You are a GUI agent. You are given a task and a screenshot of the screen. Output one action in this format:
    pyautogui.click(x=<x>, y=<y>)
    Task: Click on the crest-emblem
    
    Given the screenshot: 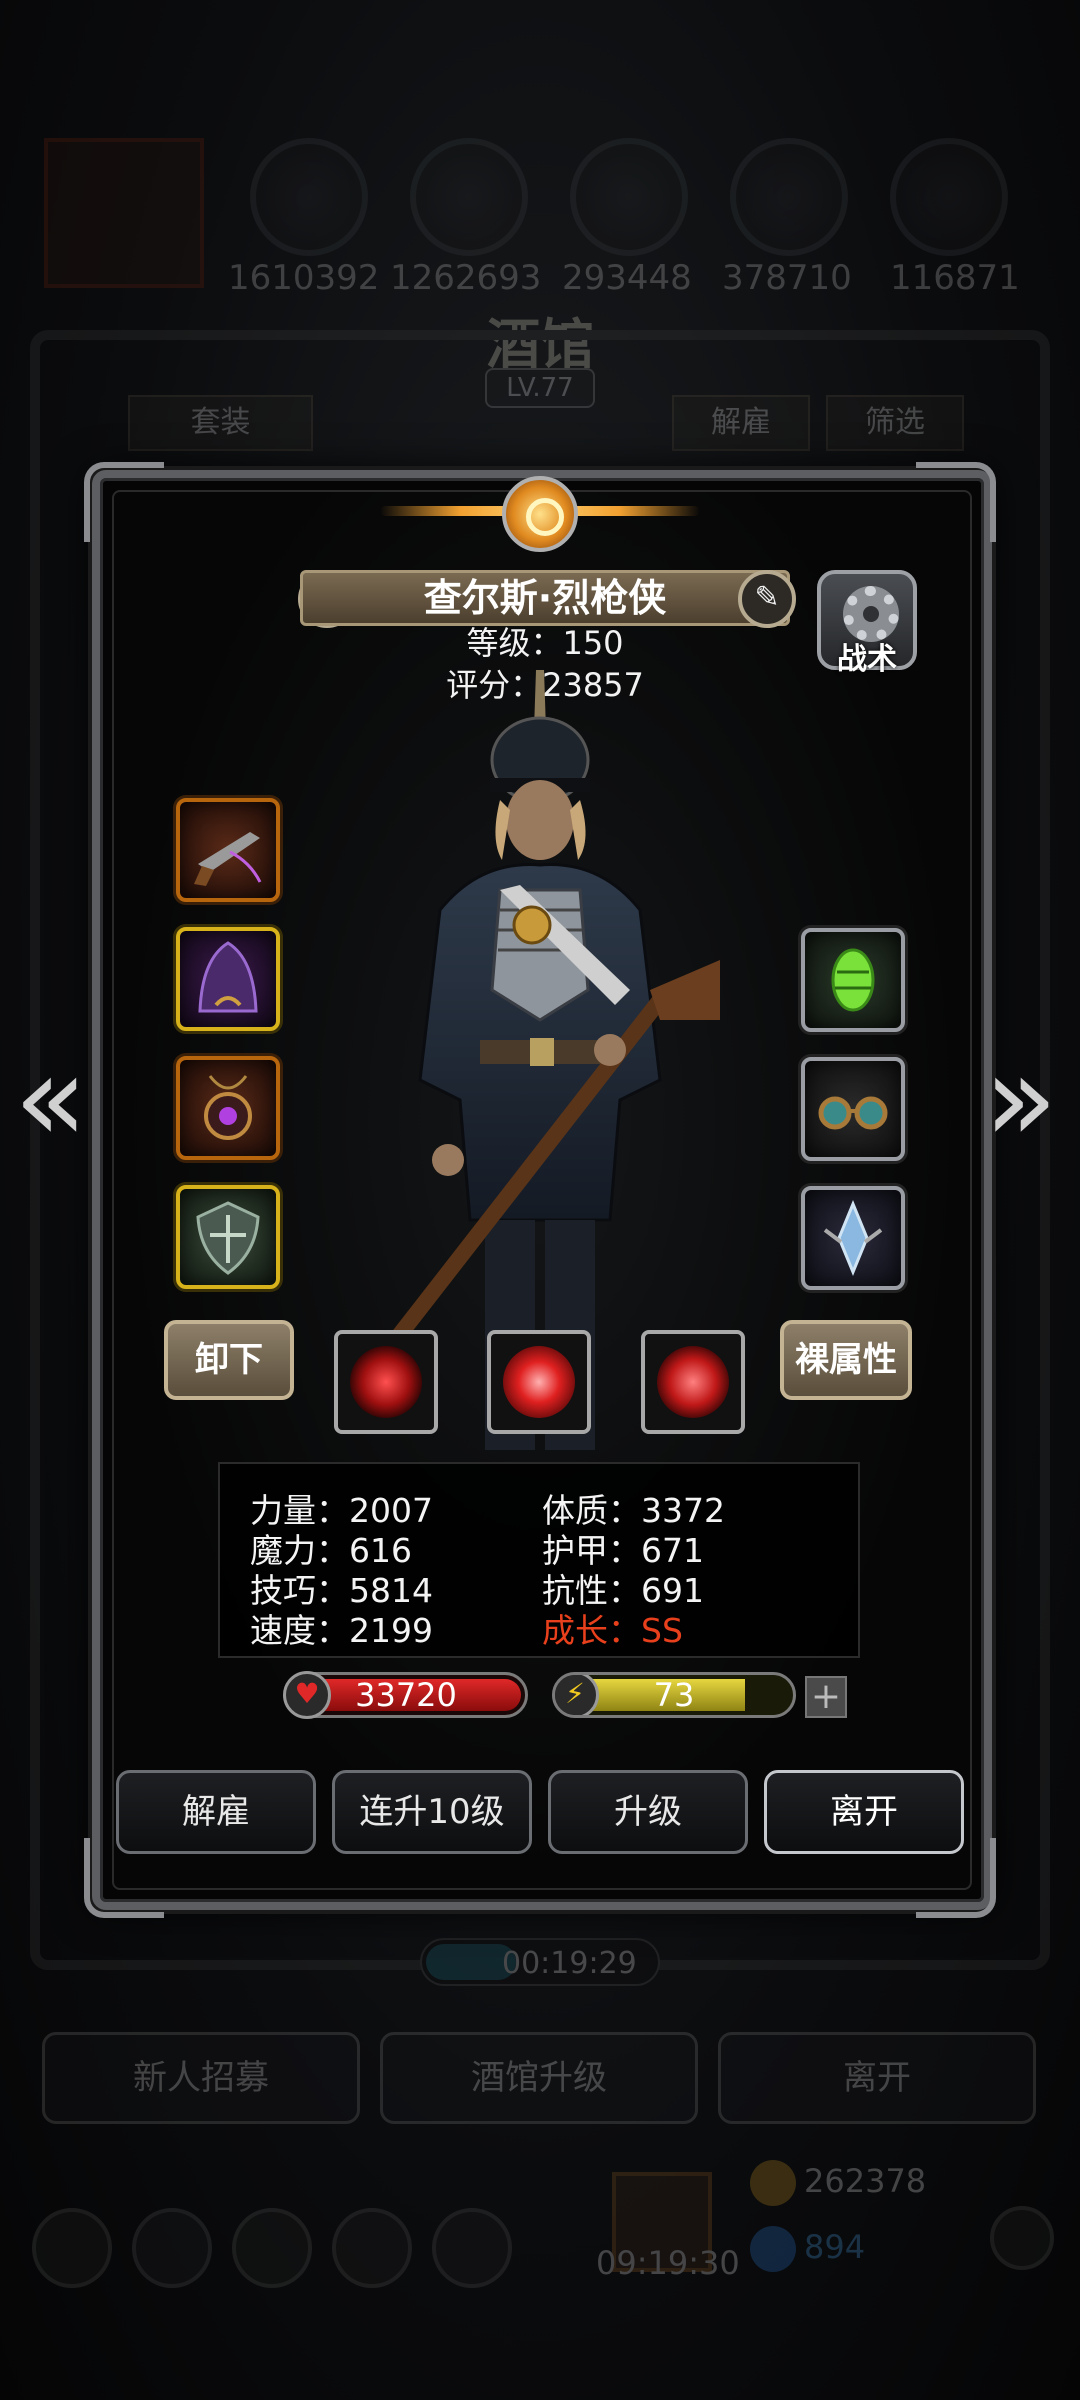 What is the action you would take?
    pyautogui.click(x=540, y=513)
    